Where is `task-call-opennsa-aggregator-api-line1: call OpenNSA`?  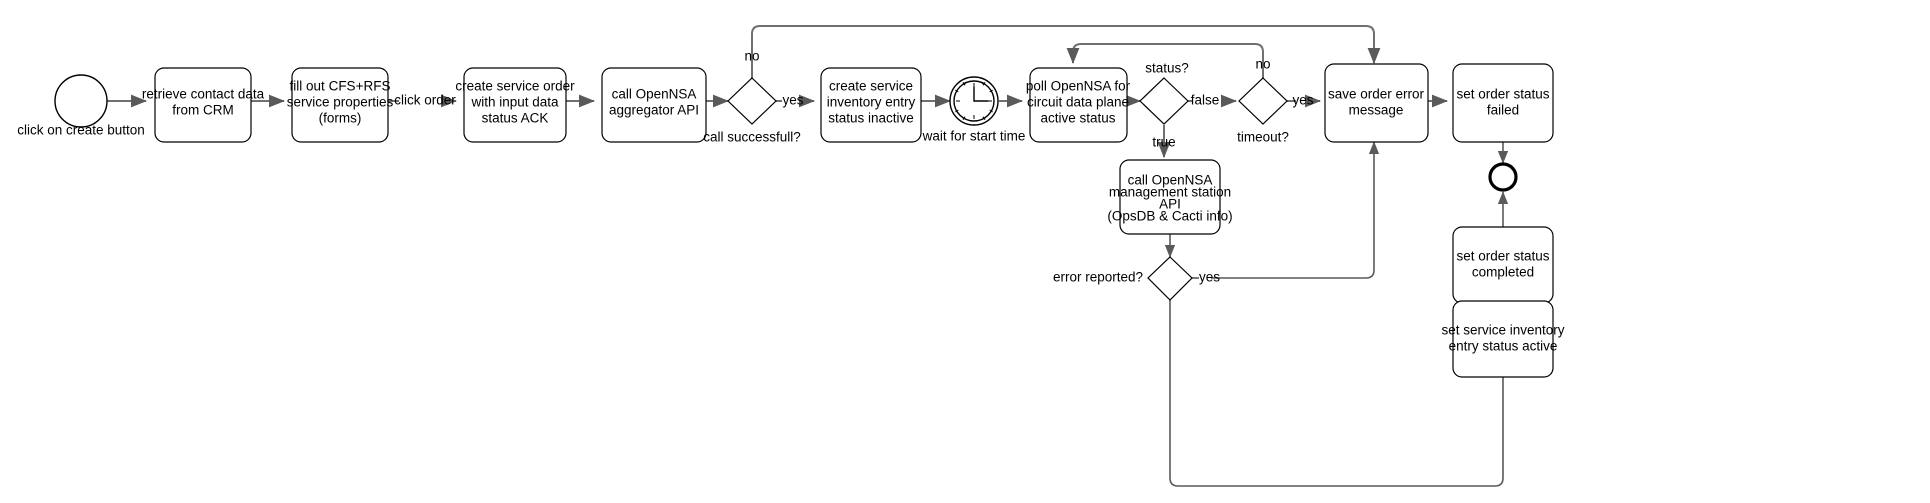 task-call-opennsa-aggregator-api-line1: call OpenNSA is located at coordinates (654, 94).